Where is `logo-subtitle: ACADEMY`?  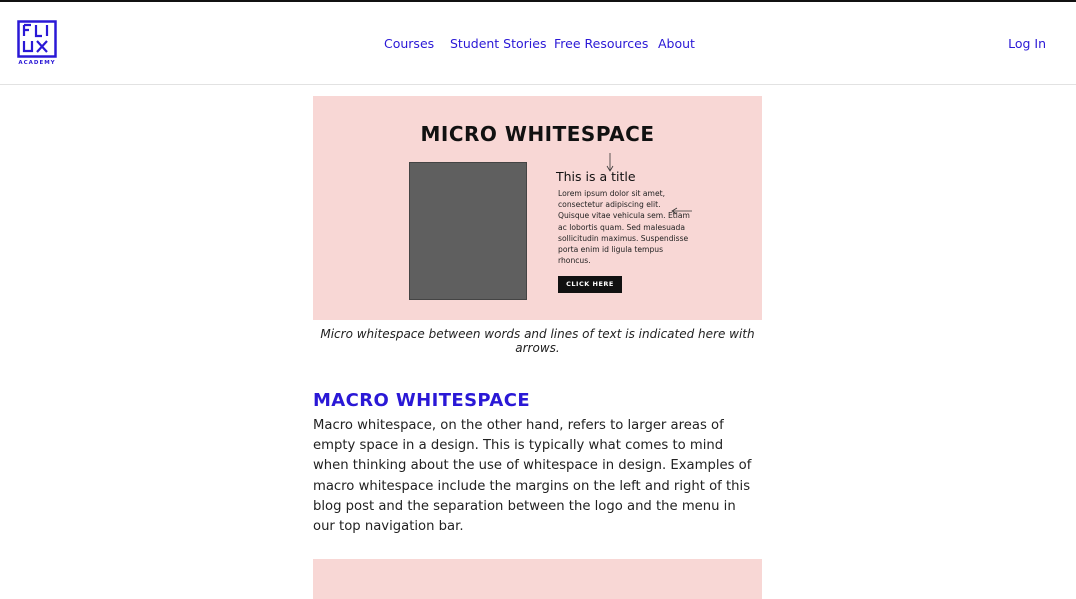
logo-subtitle: ACADEMY is located at coordinates (37, 63).